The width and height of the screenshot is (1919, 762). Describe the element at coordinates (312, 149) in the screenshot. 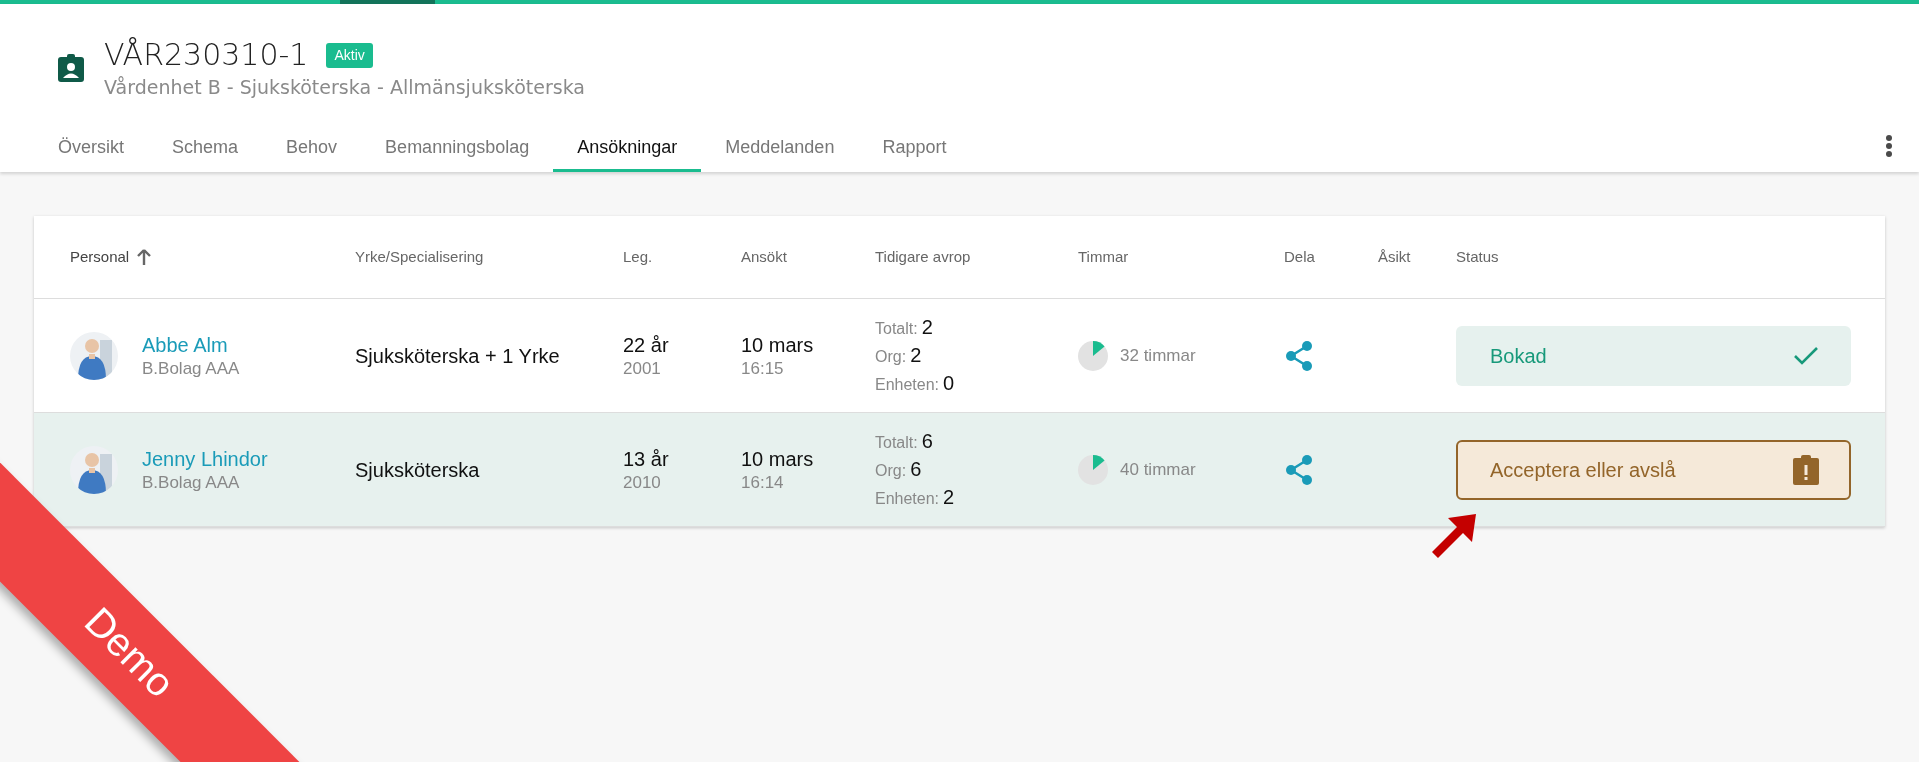

I see `tab: Behov` at that location.